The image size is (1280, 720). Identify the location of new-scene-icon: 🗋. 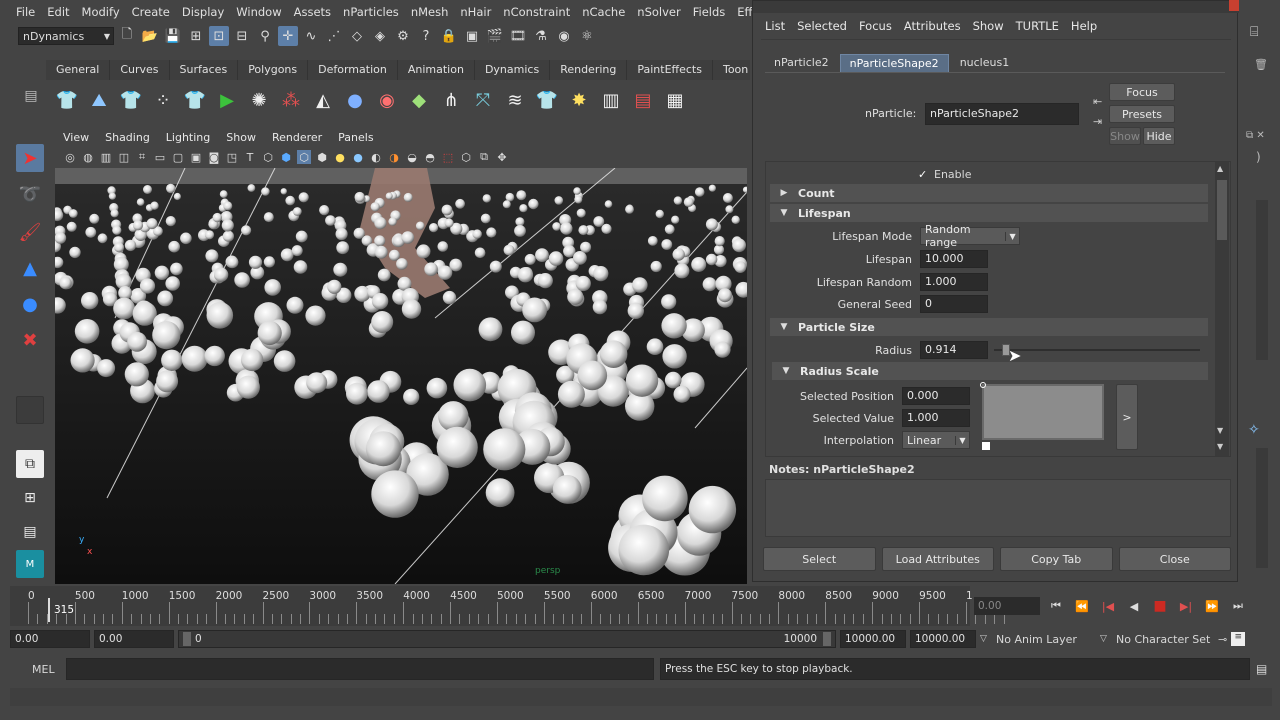
(127, 36).